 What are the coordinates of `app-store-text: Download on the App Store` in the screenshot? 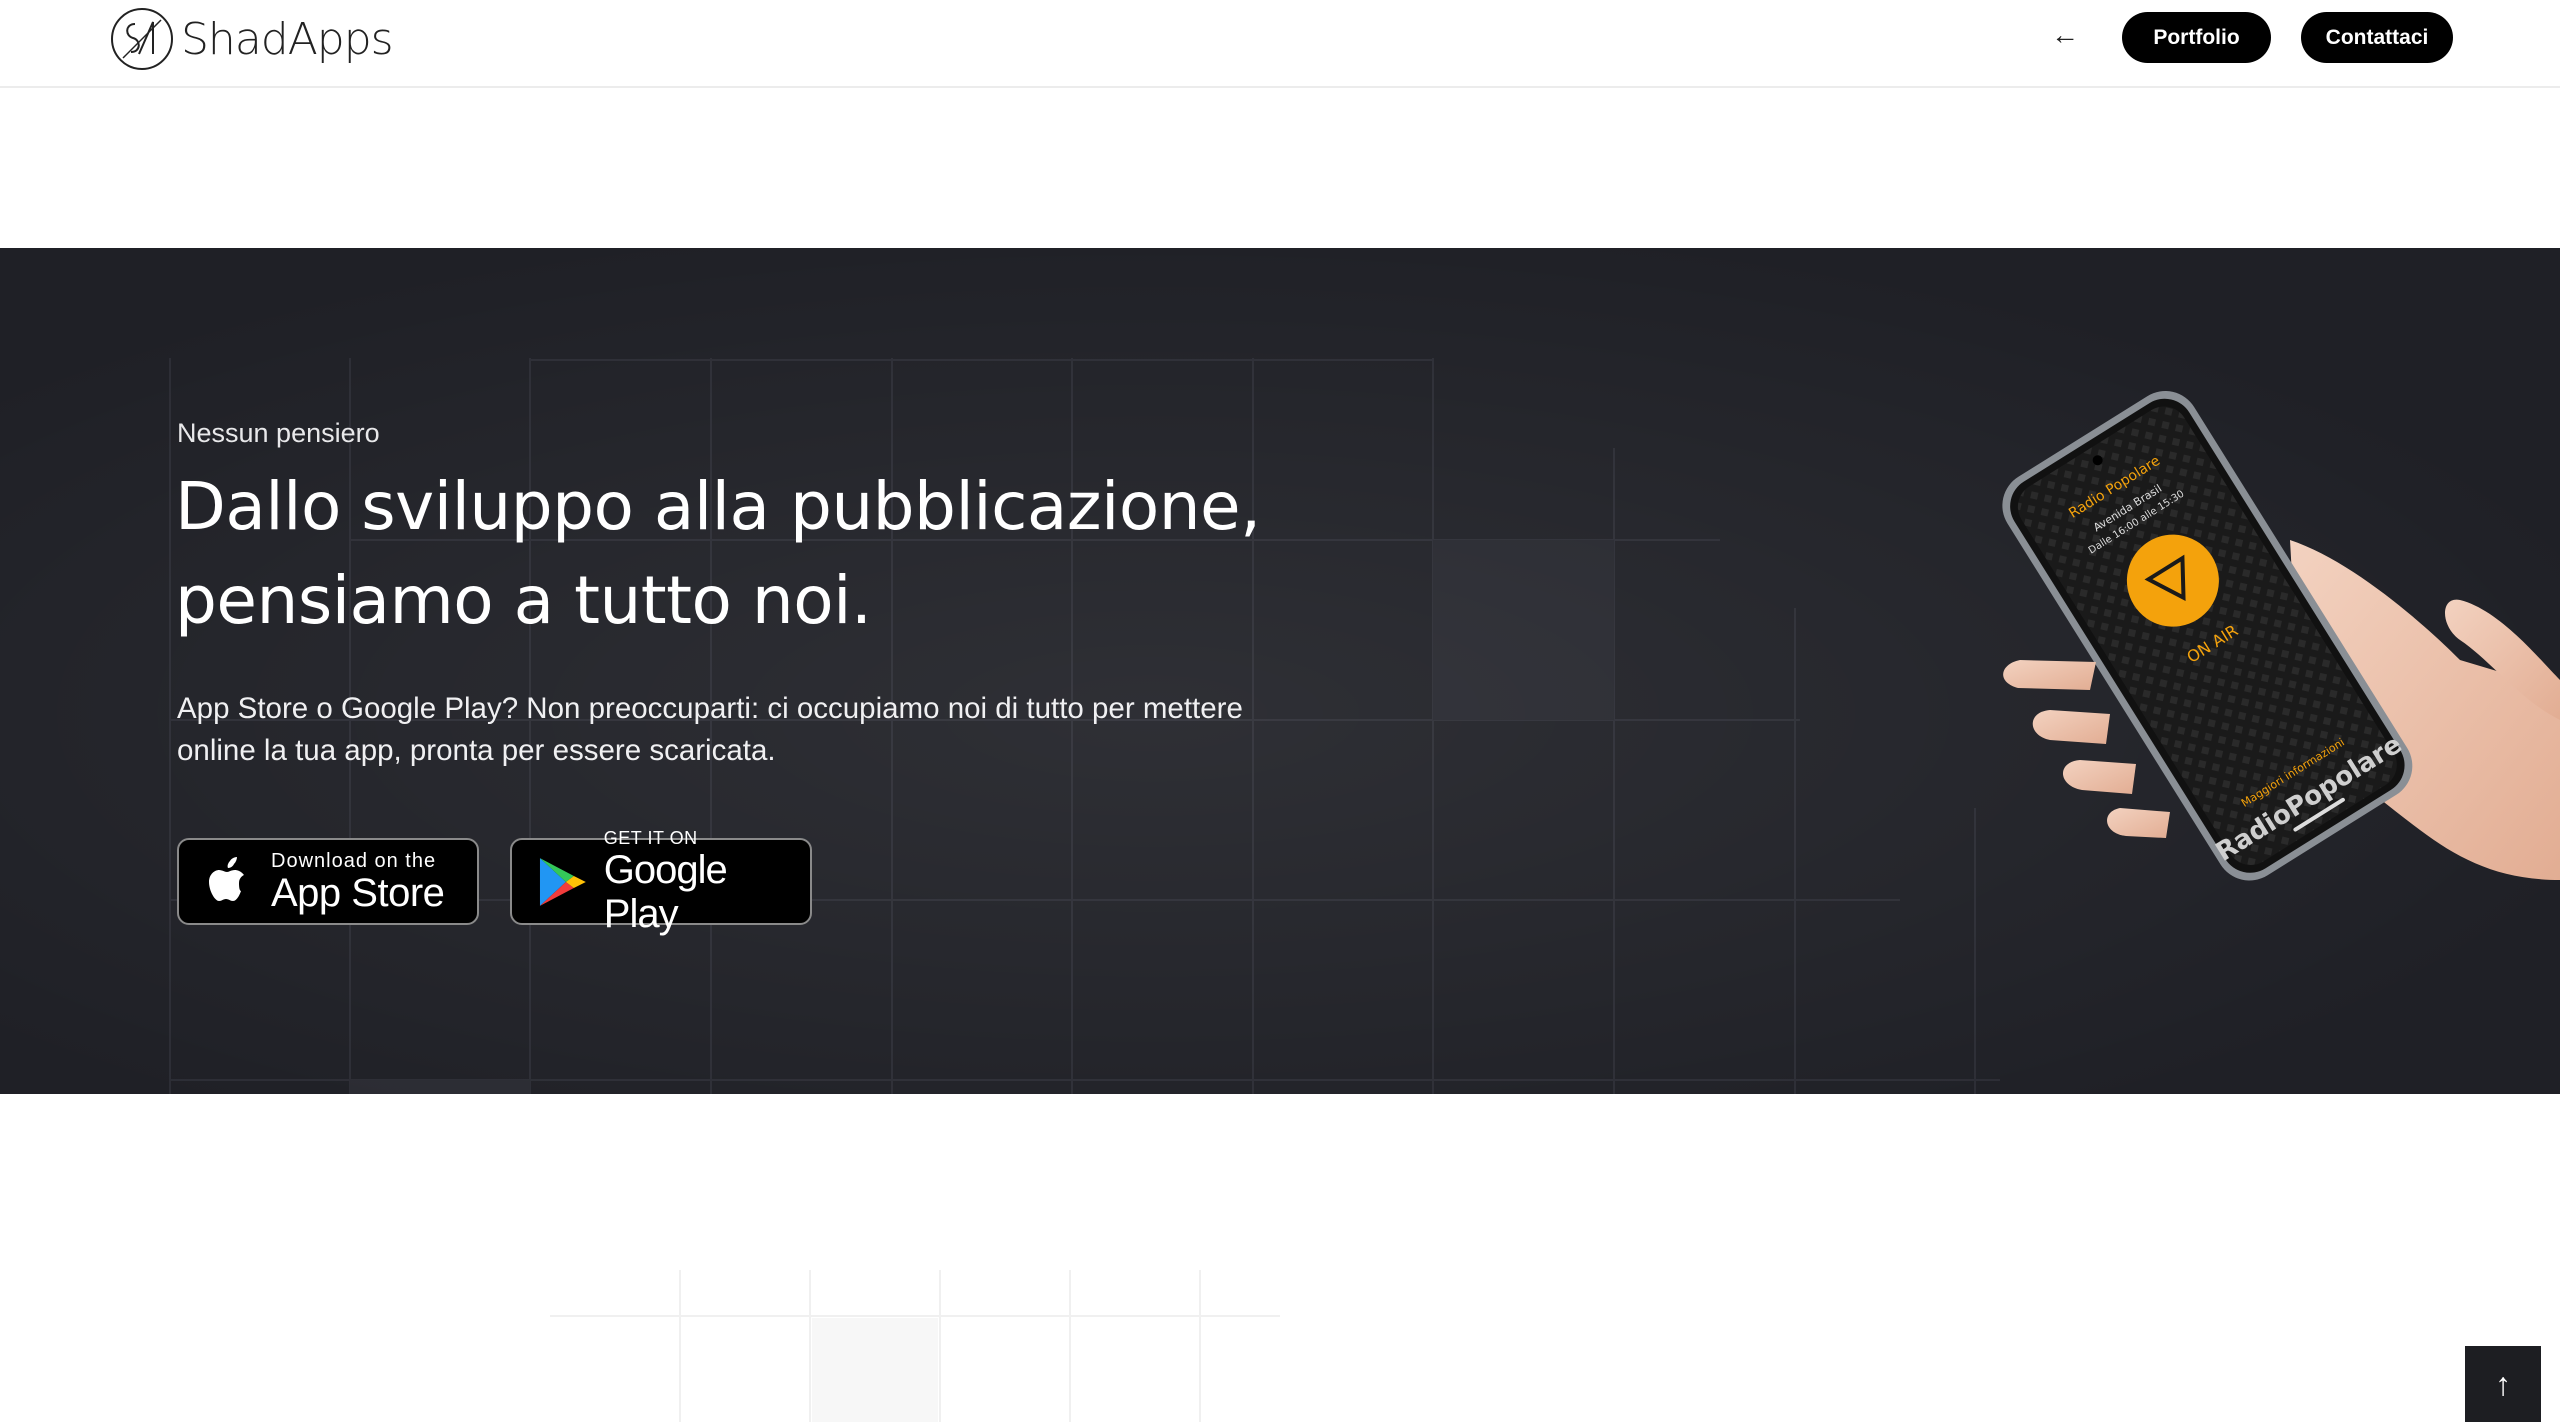 It's located at (358, 882).